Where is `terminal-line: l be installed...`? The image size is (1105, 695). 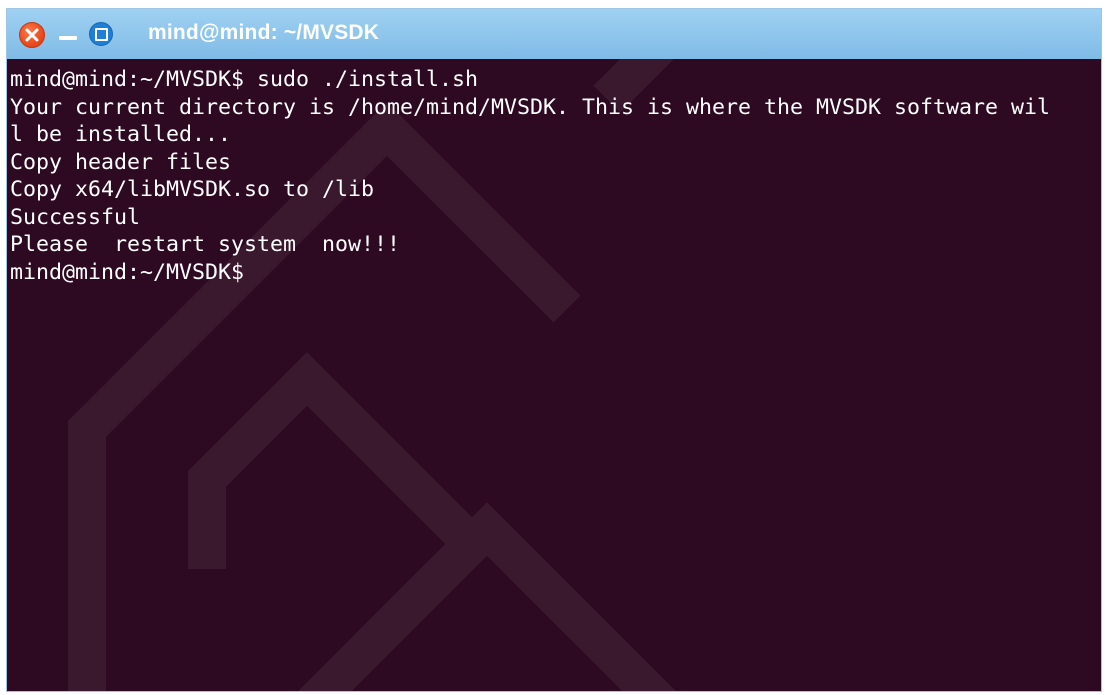
terminal-line: l be installed... is located at coordinates (121, 134).